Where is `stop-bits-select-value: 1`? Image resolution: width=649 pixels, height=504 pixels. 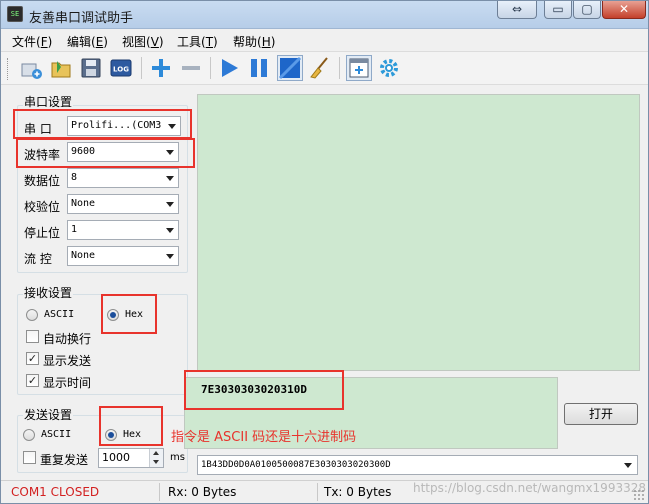
stop-bits-select-value: 1 is located at coordinates (74, 229).